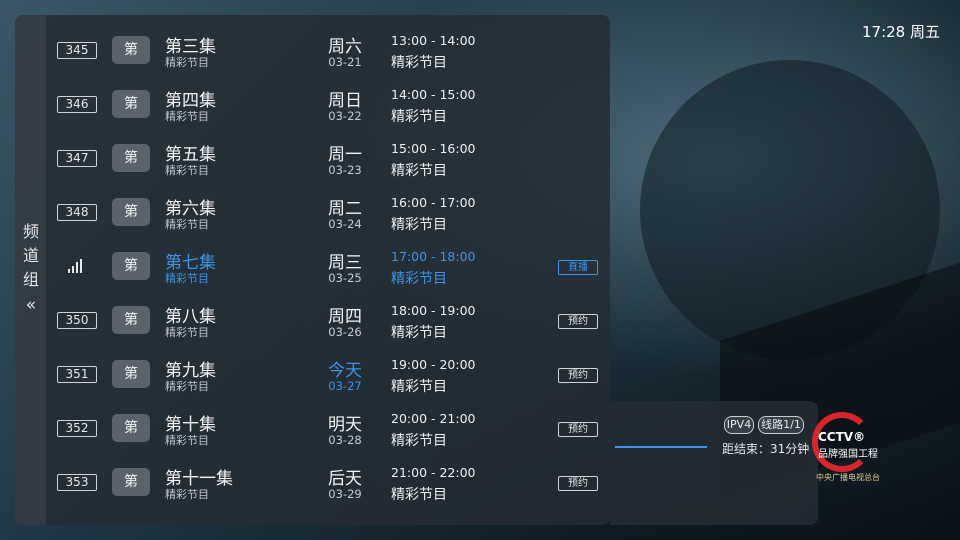 This screenshot has height=540, width=960. What do you see at coordinates (77, 50) in the screenshot?
I see `channel-number: 345` at bounding box center [77, 50].